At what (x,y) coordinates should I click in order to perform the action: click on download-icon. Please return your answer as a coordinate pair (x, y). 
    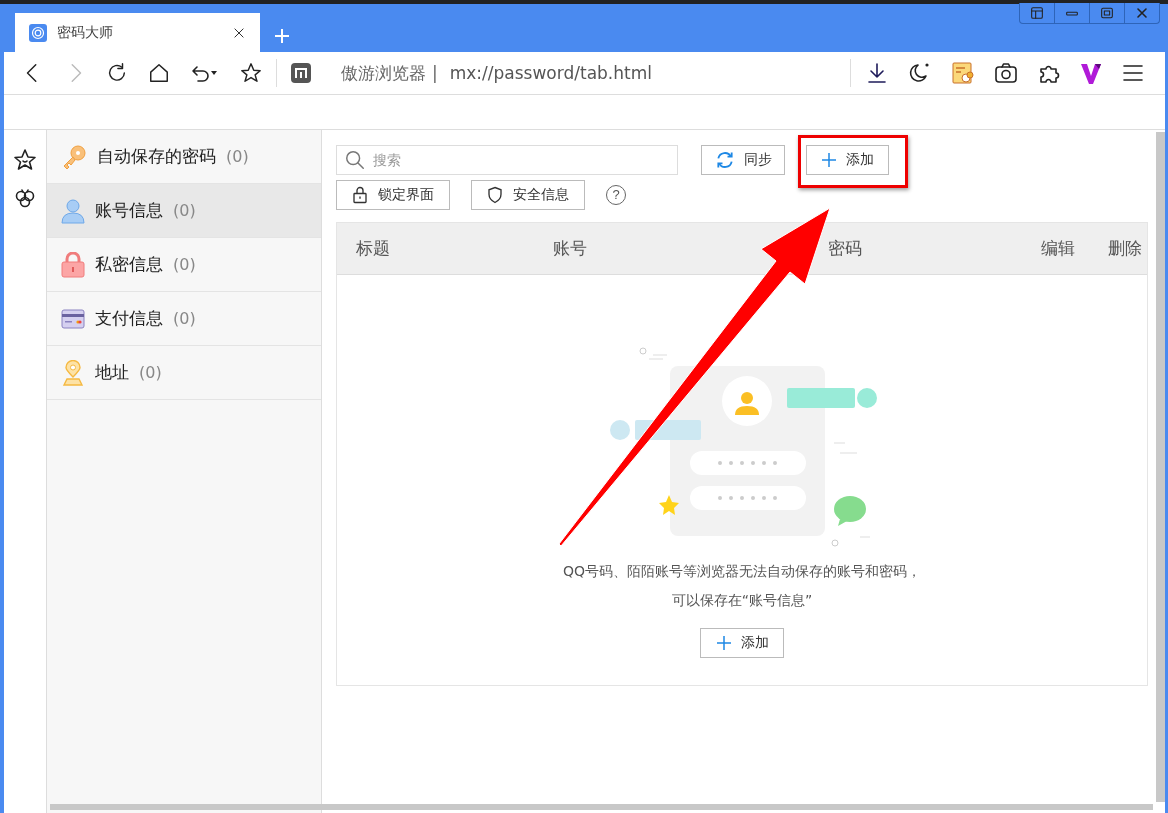
    Looking at the image, I should click on (877, 73).